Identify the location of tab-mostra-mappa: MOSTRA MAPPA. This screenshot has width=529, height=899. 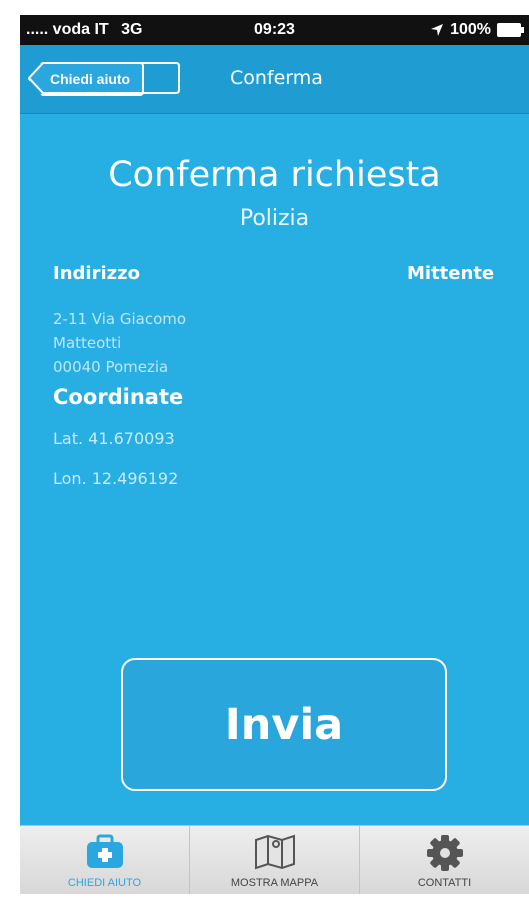
(275, 860).